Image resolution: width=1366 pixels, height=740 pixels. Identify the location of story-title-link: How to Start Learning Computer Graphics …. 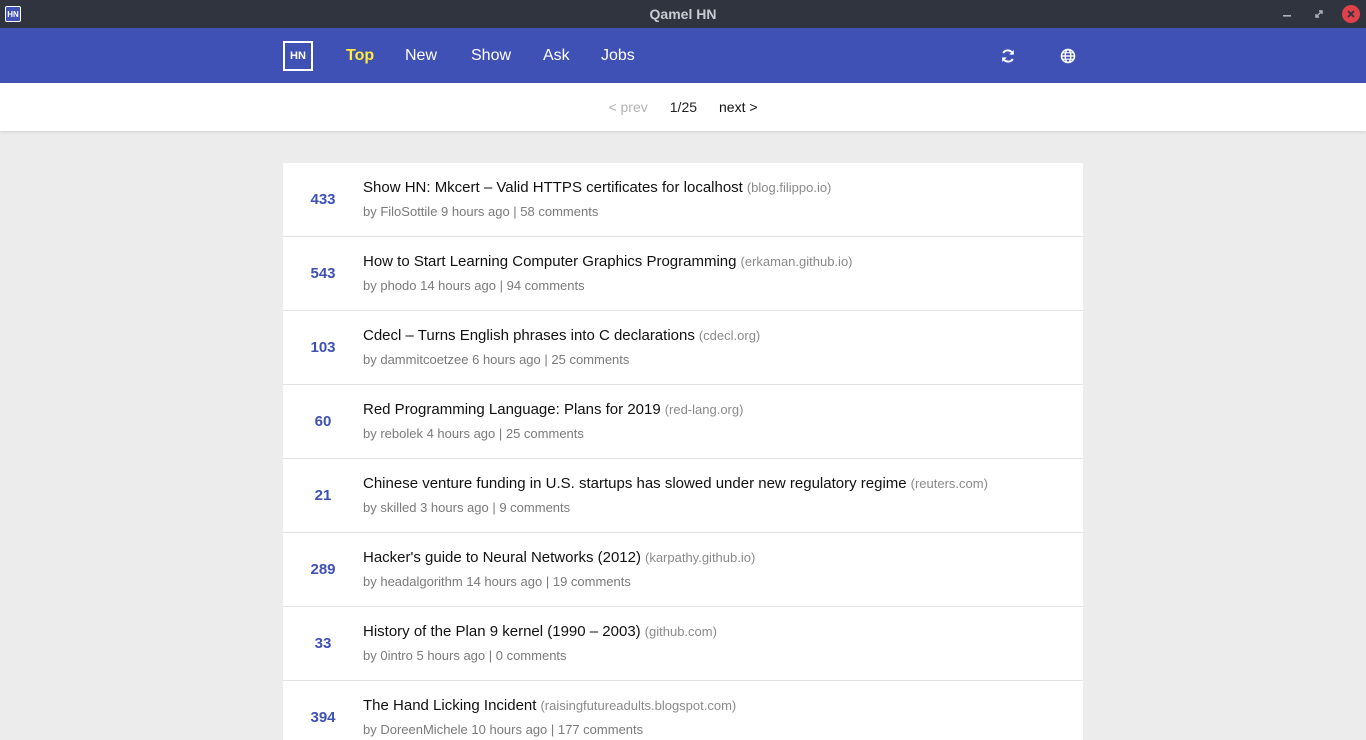
(550, 261).